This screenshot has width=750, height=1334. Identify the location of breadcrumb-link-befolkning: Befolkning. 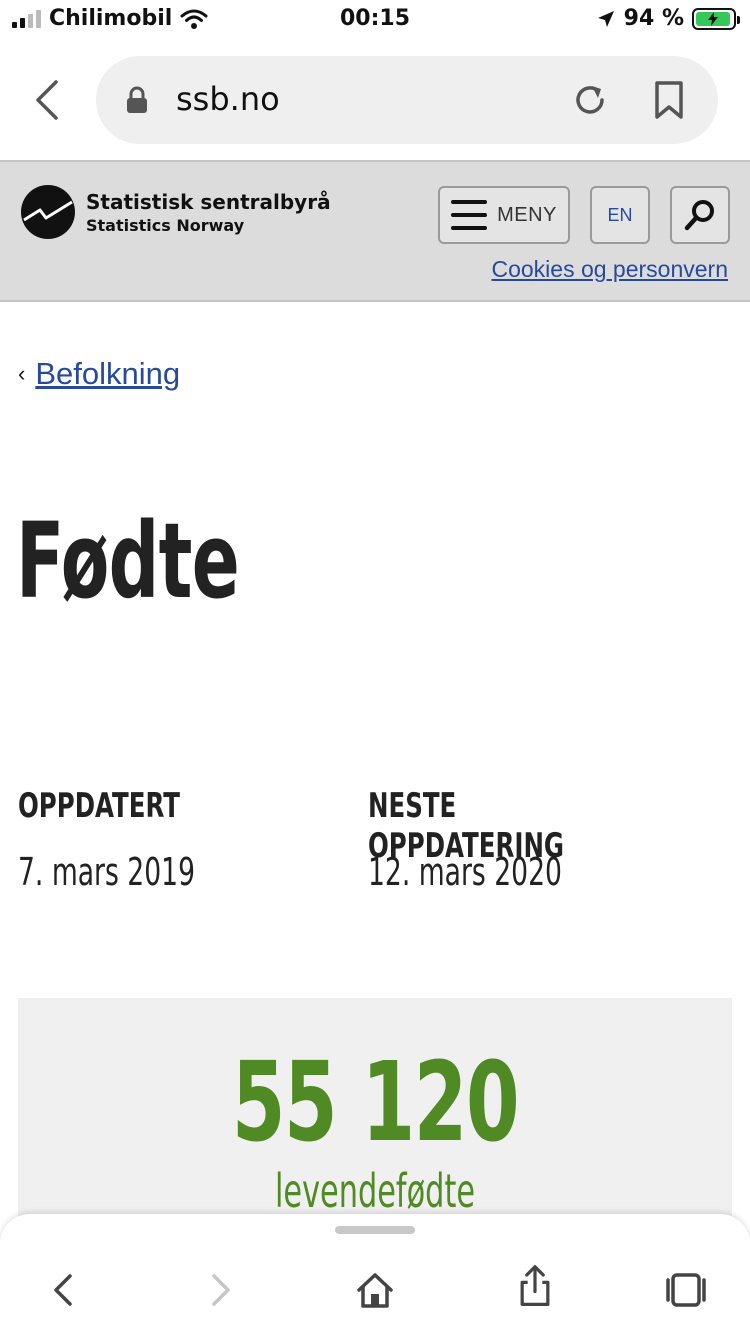
(107, 374).